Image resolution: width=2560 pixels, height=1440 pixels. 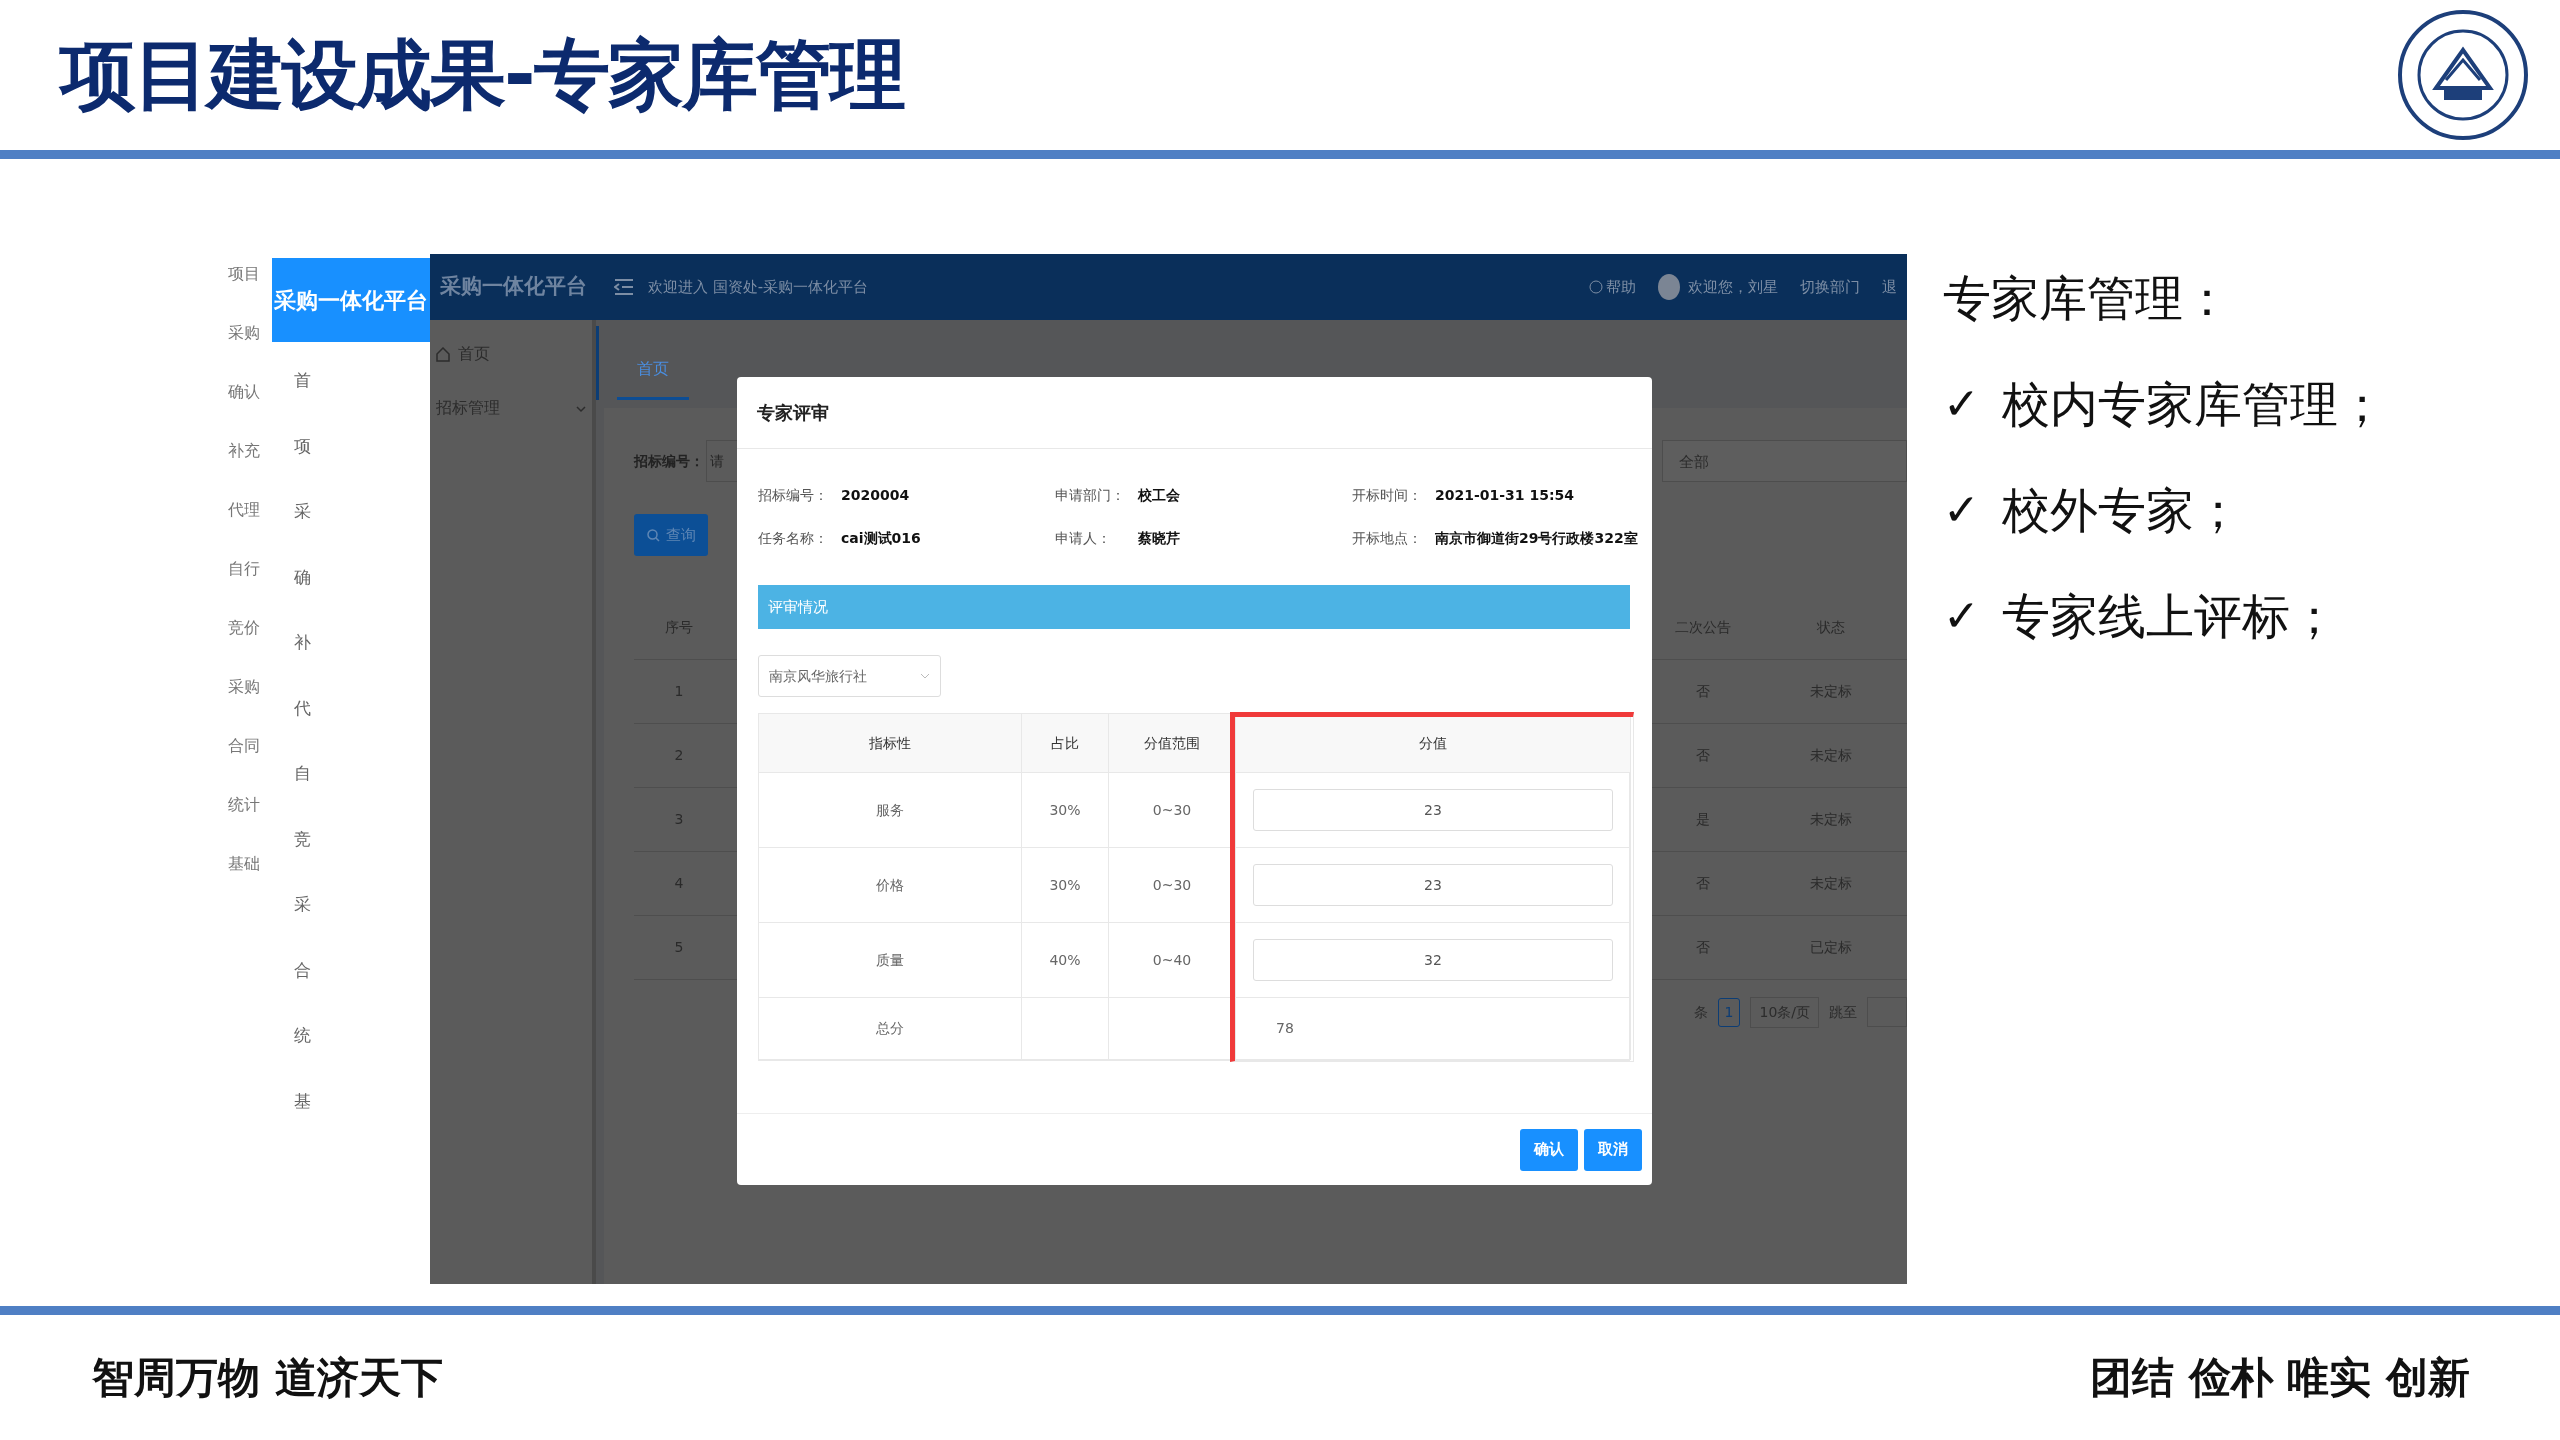 What do you see at coordinates (890, 885) in the screenshot?
I see `table-cell: 价格` at bounding box center [890, 885].